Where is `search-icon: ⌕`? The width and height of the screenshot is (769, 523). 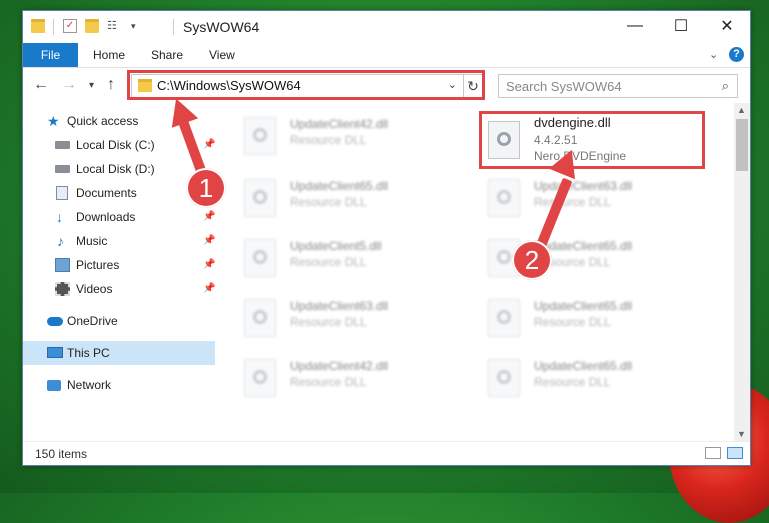 search-icon: ⌕ is located at coordinates (725, 85).